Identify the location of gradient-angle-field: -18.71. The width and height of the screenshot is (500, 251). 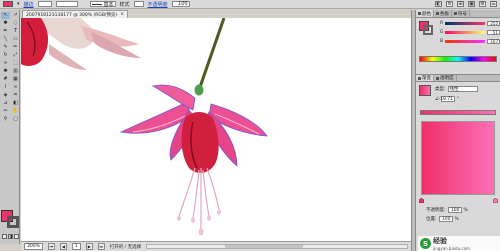
(447, 99).